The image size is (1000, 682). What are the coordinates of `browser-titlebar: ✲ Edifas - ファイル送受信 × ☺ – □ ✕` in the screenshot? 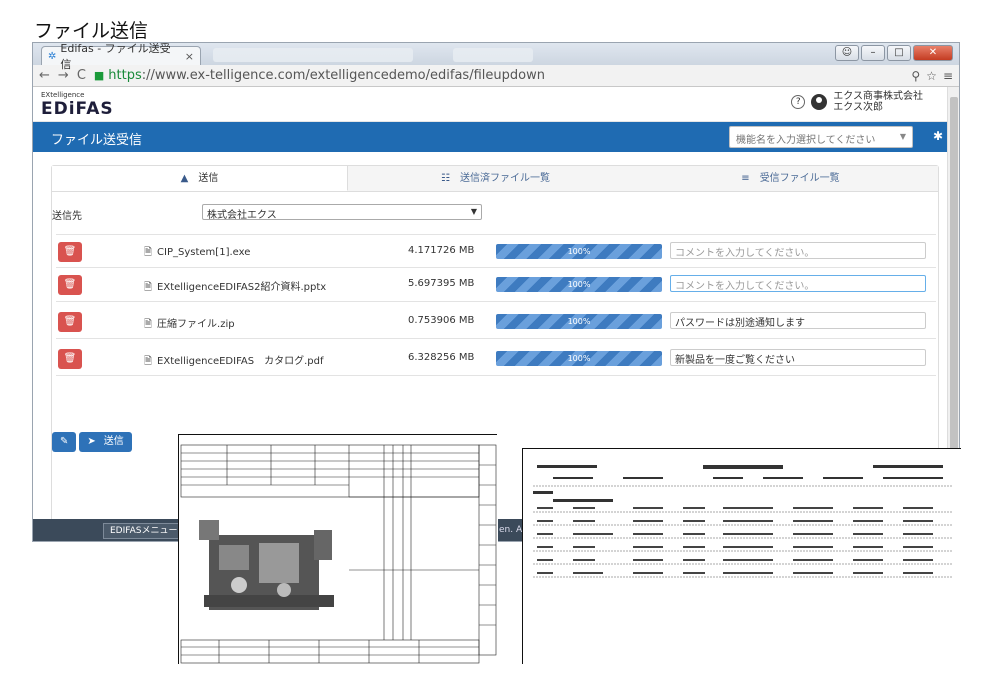 It's located at (496, 57).